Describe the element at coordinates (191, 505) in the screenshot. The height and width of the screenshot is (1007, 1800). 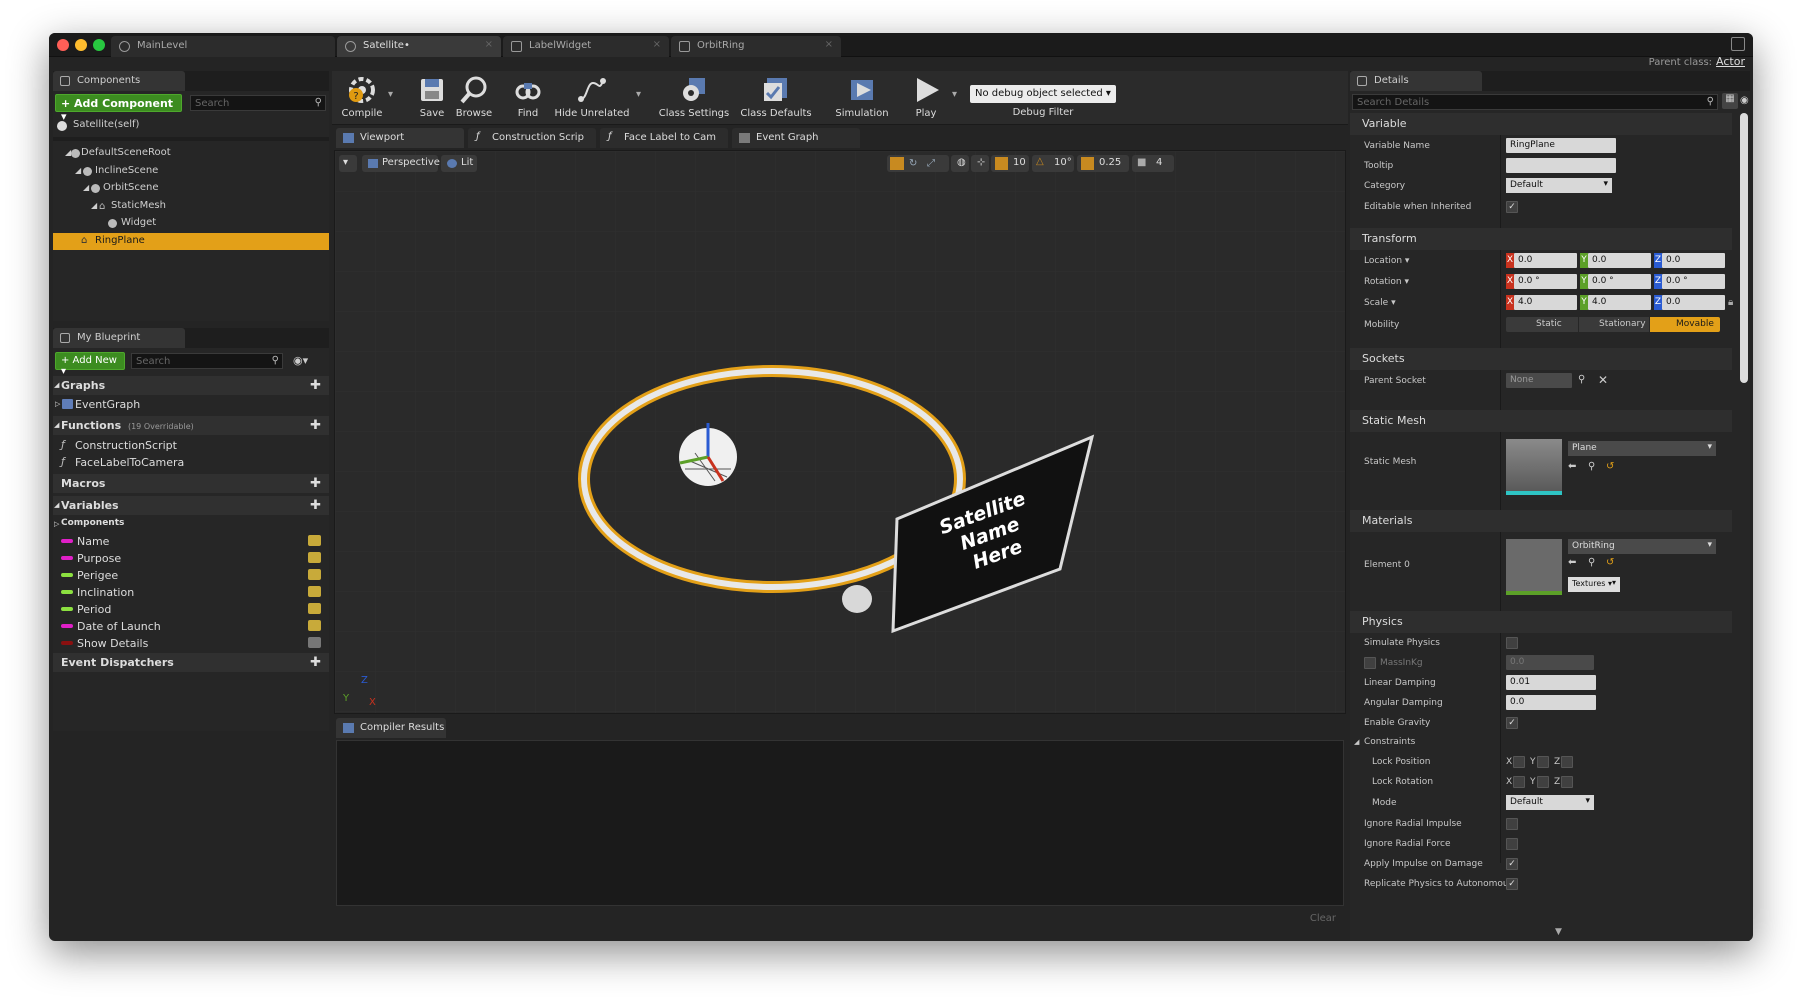
I see `variables-category: ◢ Variables ✚` at that location.